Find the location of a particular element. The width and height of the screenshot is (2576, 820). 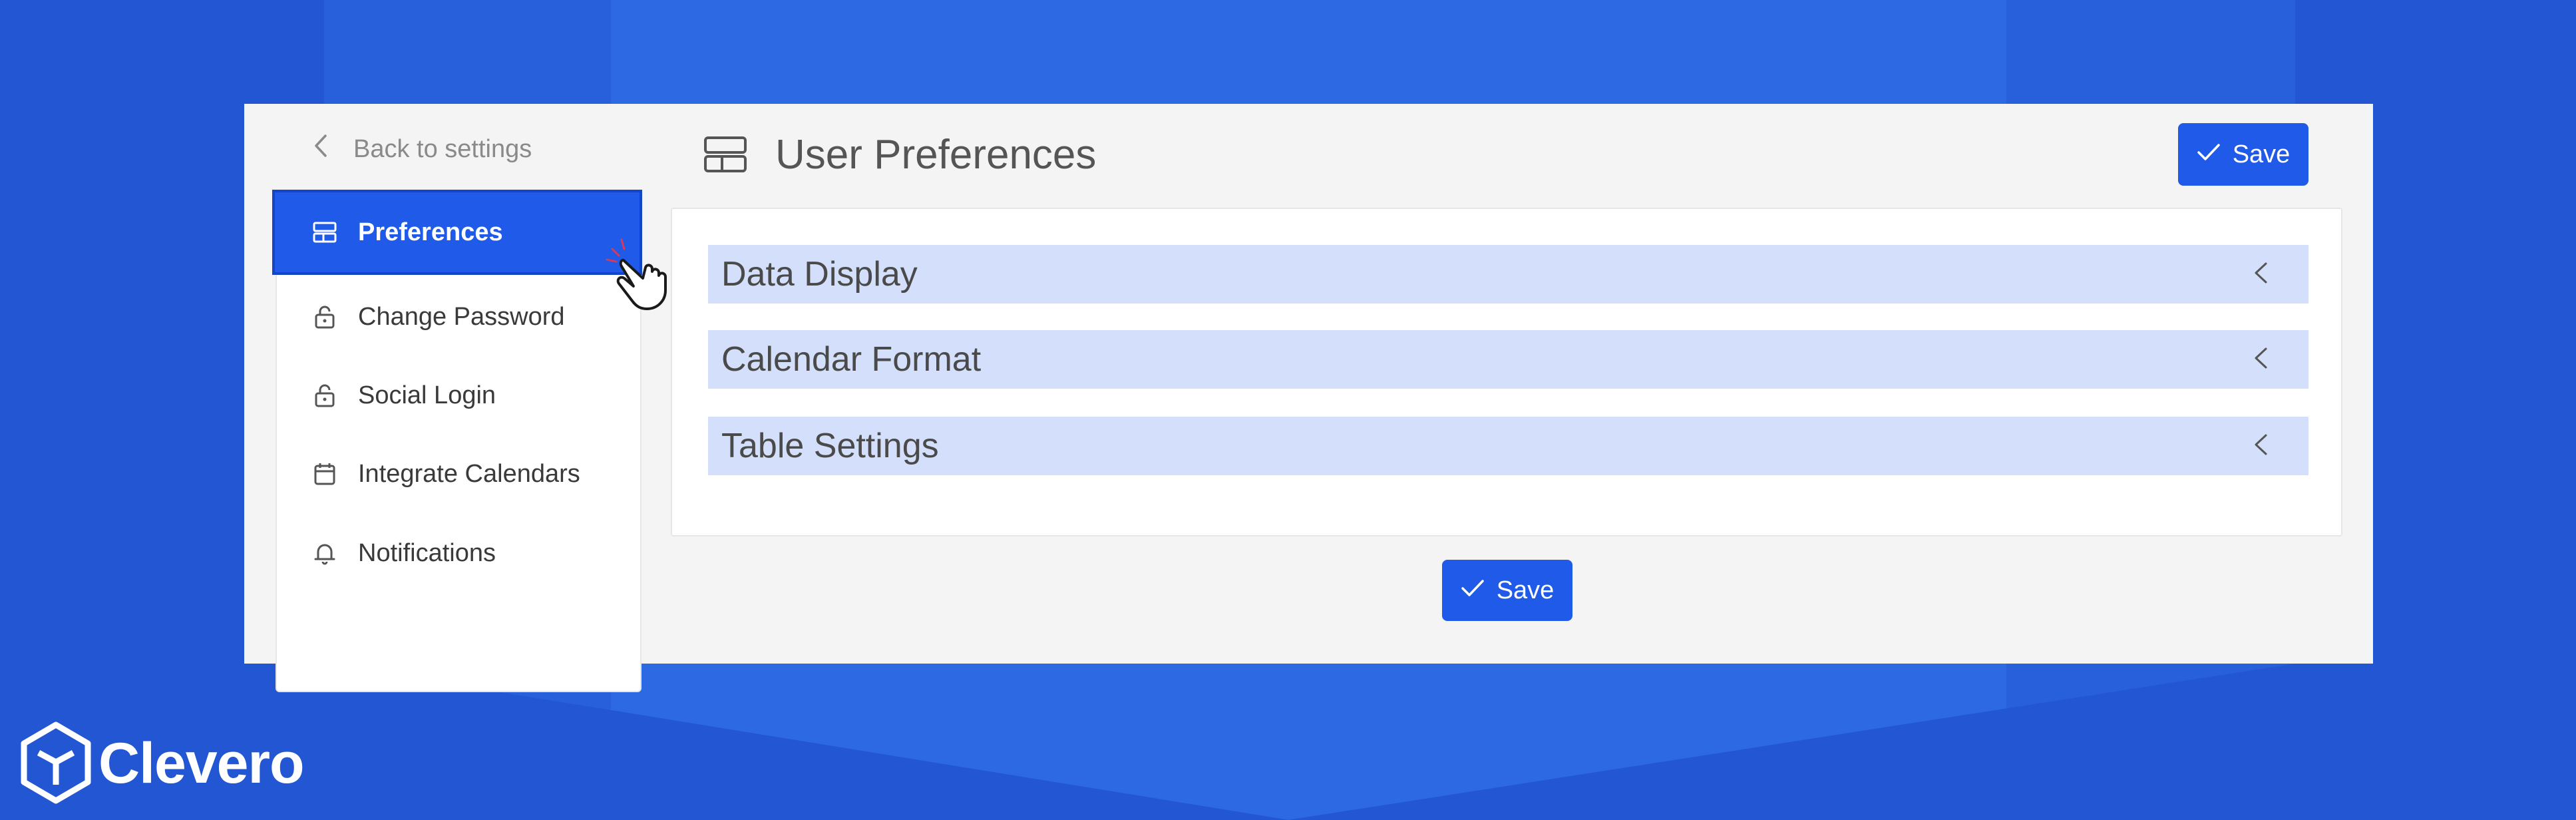

accordion-label: Data Display is located at coordinates (819, 274).